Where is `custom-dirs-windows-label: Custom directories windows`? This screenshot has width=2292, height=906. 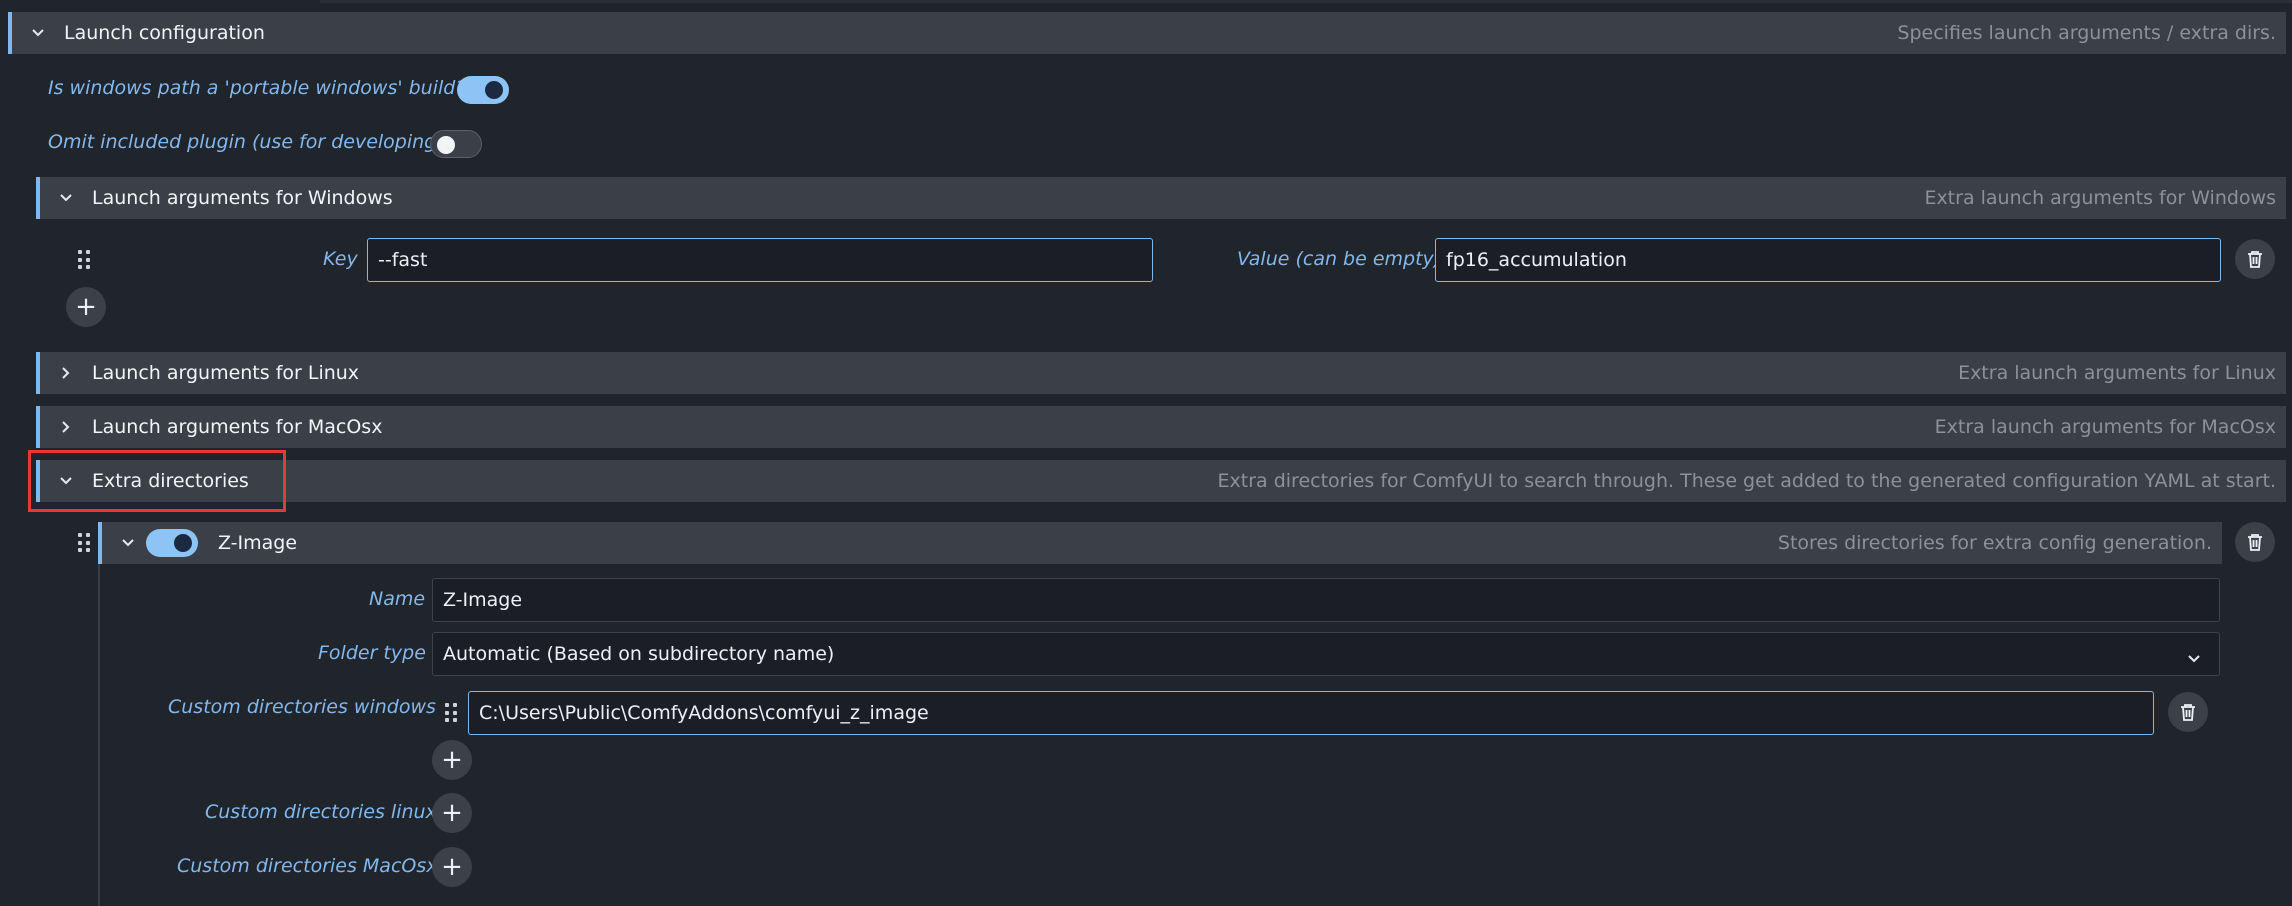
custom-dirs-windows-label: Custom directories windows is located at coordinates (302, 707).